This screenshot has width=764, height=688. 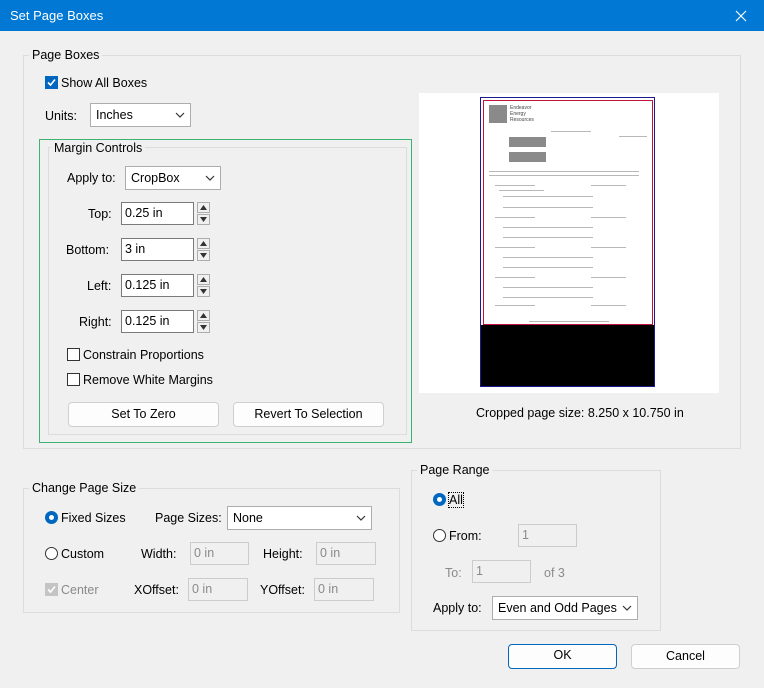 I want to click on custom-label: Custom, so click(x=83, y=554).